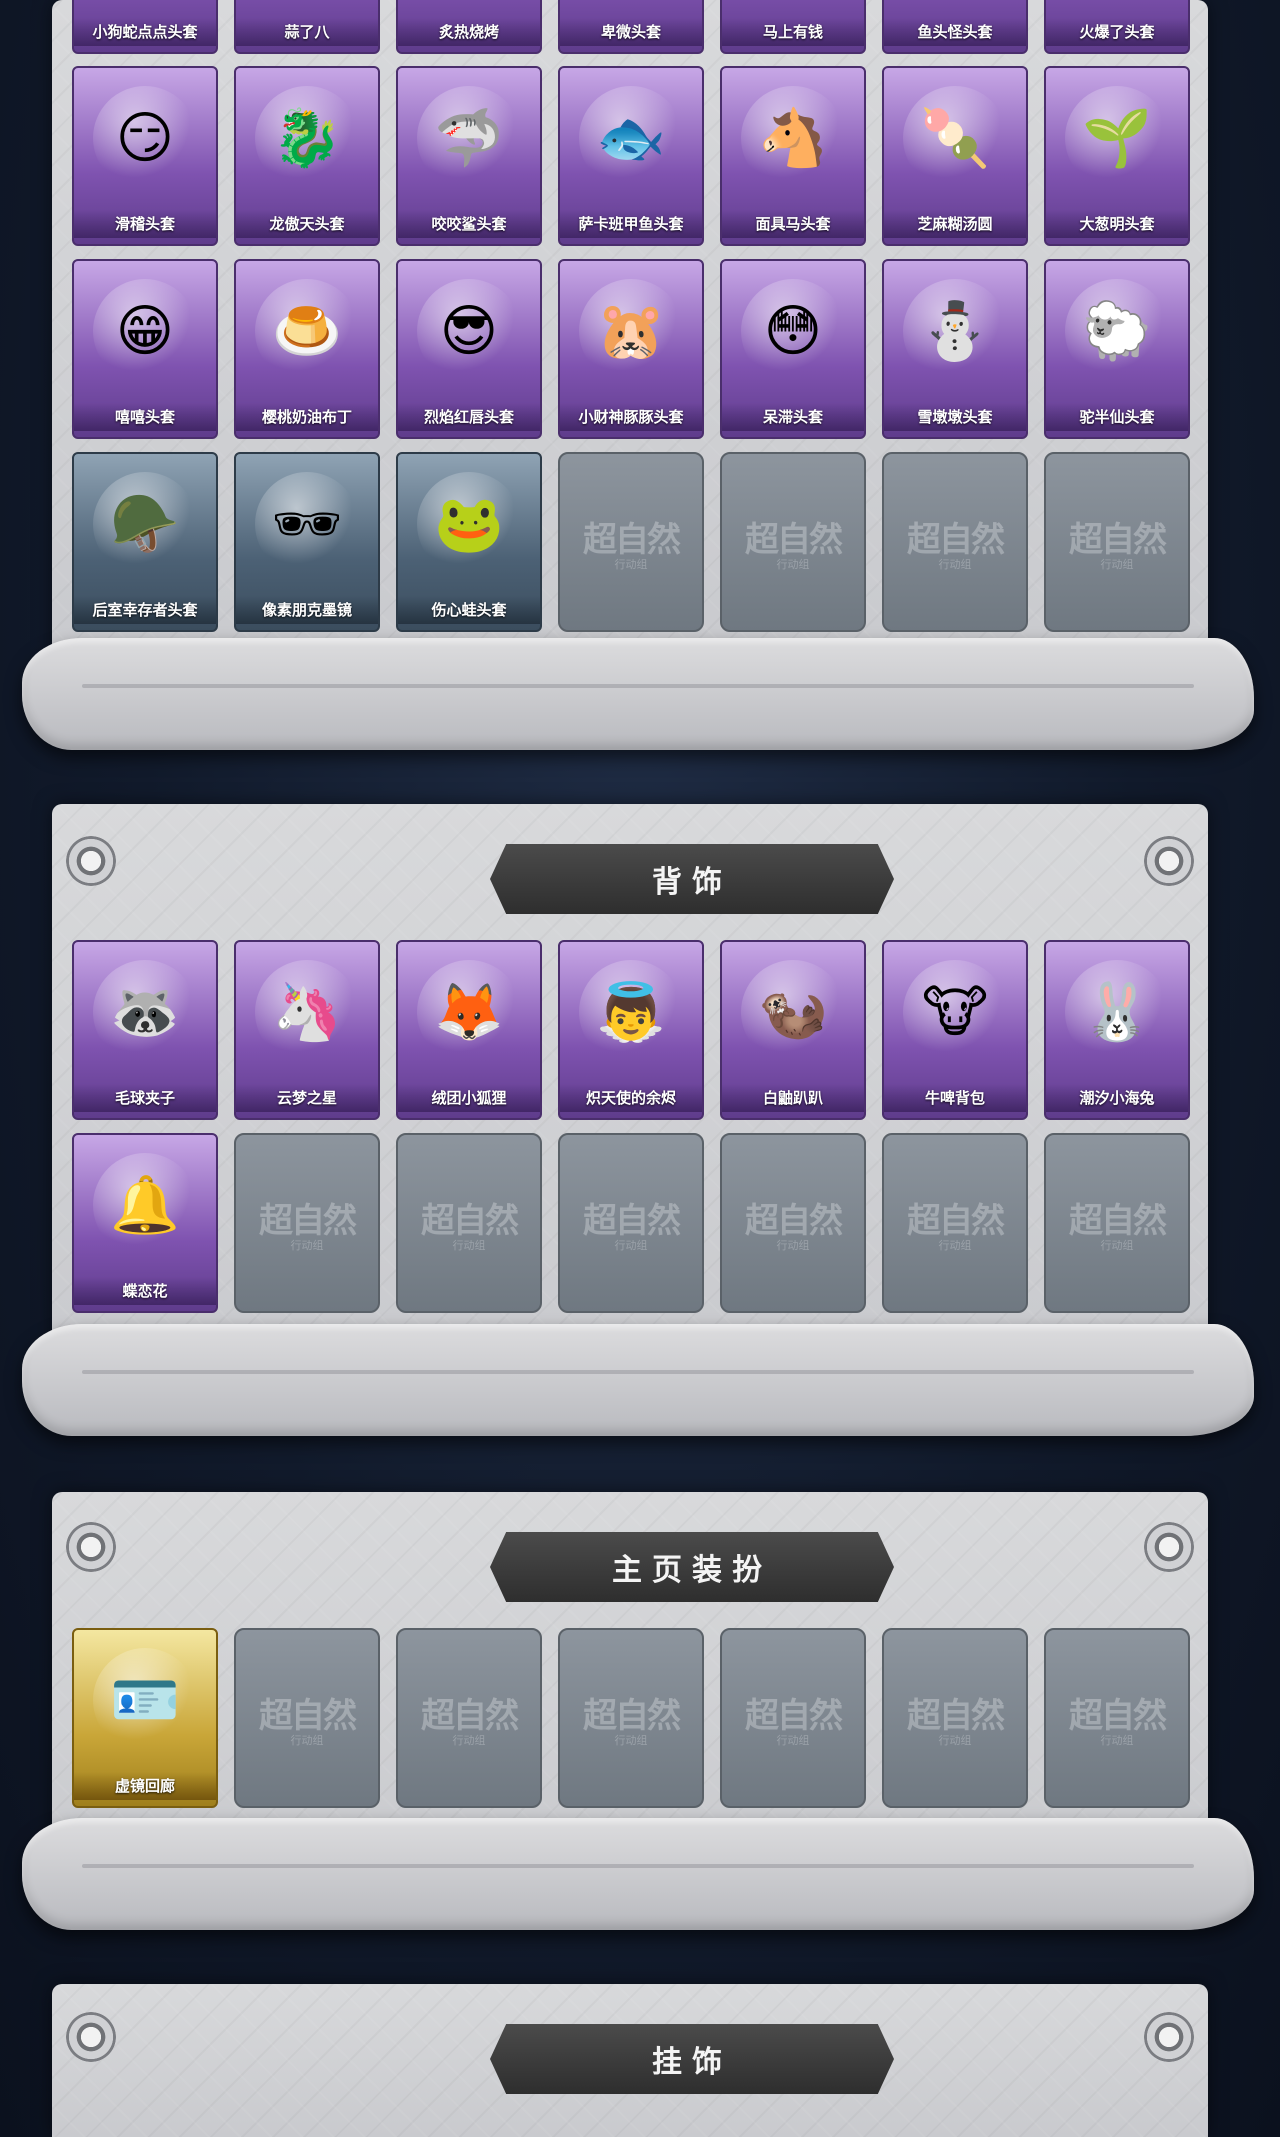 This screenshot has width=1280, height=2137. Describe the element at coordinates (1117, 1098) in the screenshot. I see `item-label: 潮汐小海兔` at that location.